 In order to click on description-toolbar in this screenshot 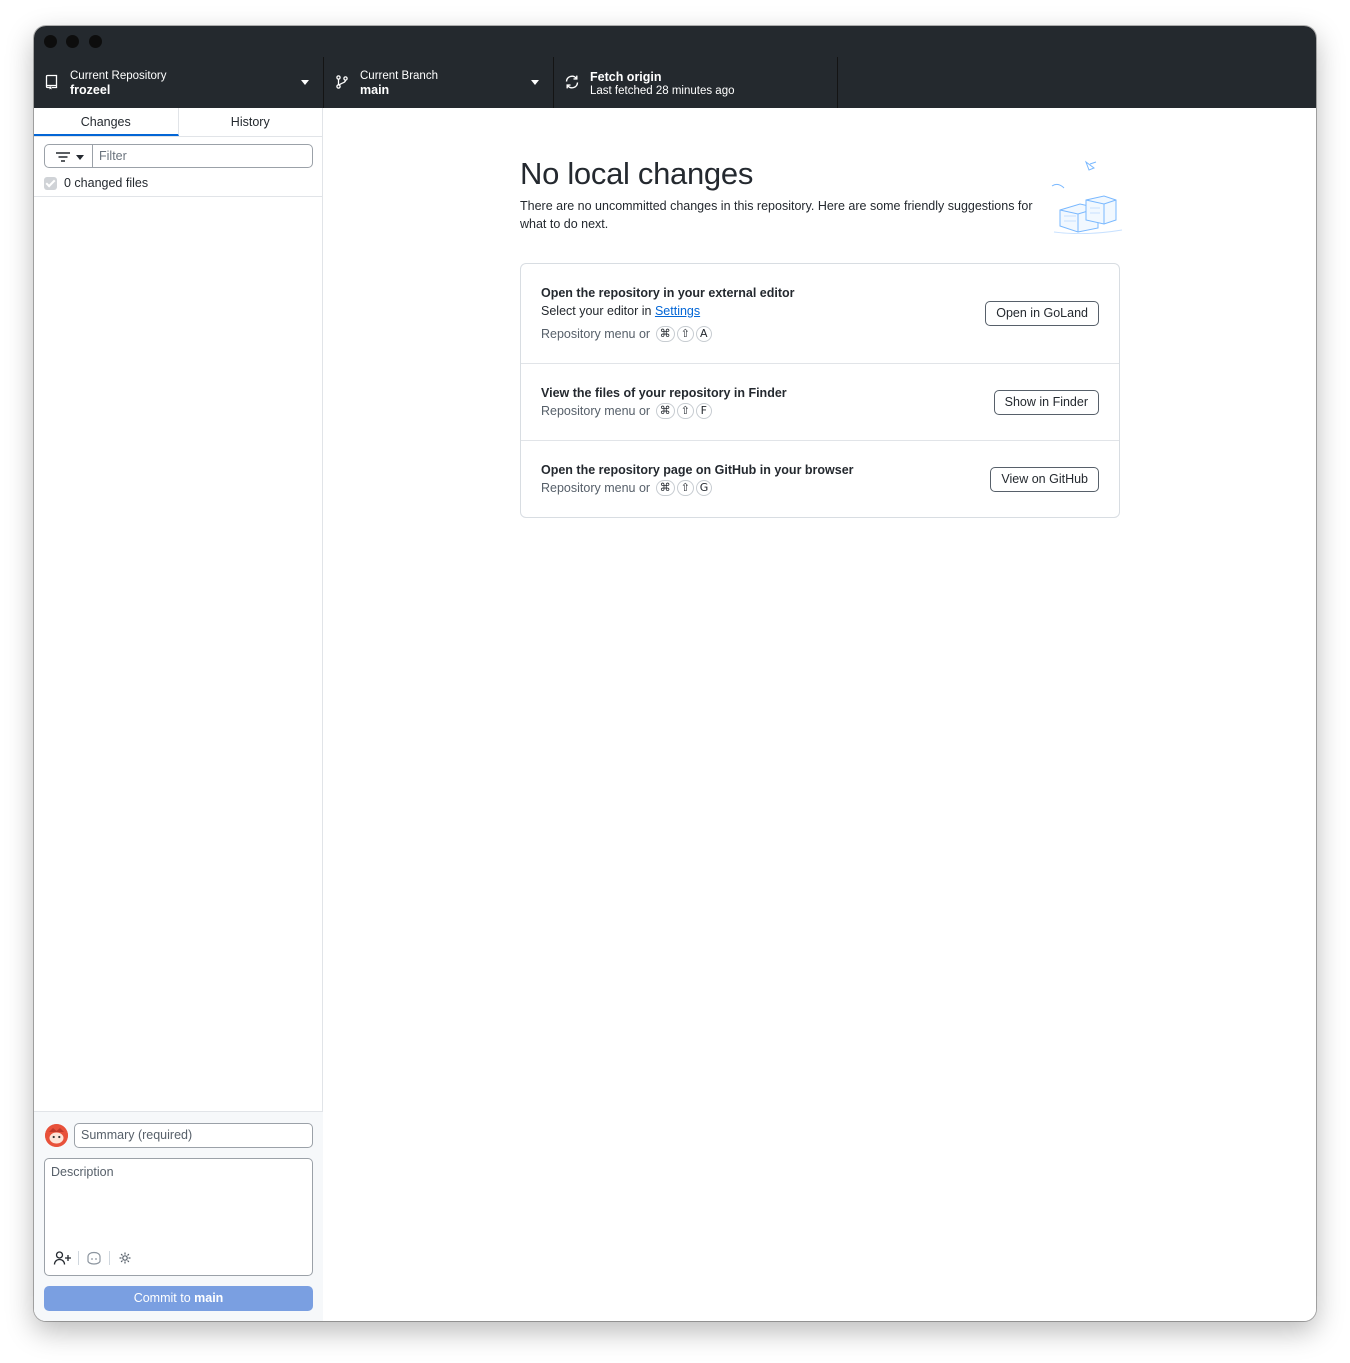, I will do `click(94, 1258)`.